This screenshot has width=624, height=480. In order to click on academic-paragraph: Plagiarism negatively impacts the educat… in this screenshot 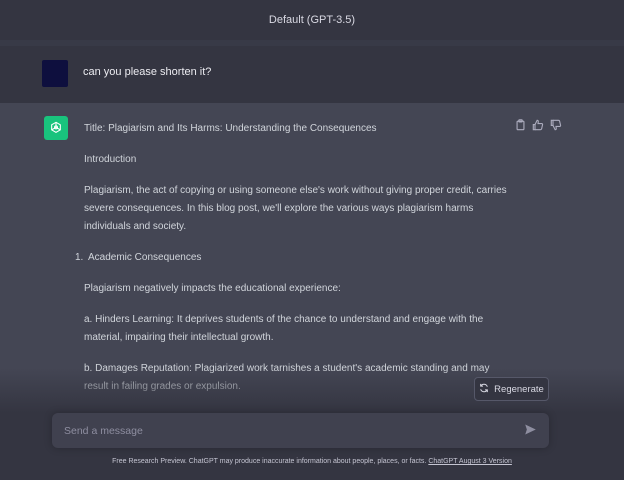, I will do `click(212, 288)`.